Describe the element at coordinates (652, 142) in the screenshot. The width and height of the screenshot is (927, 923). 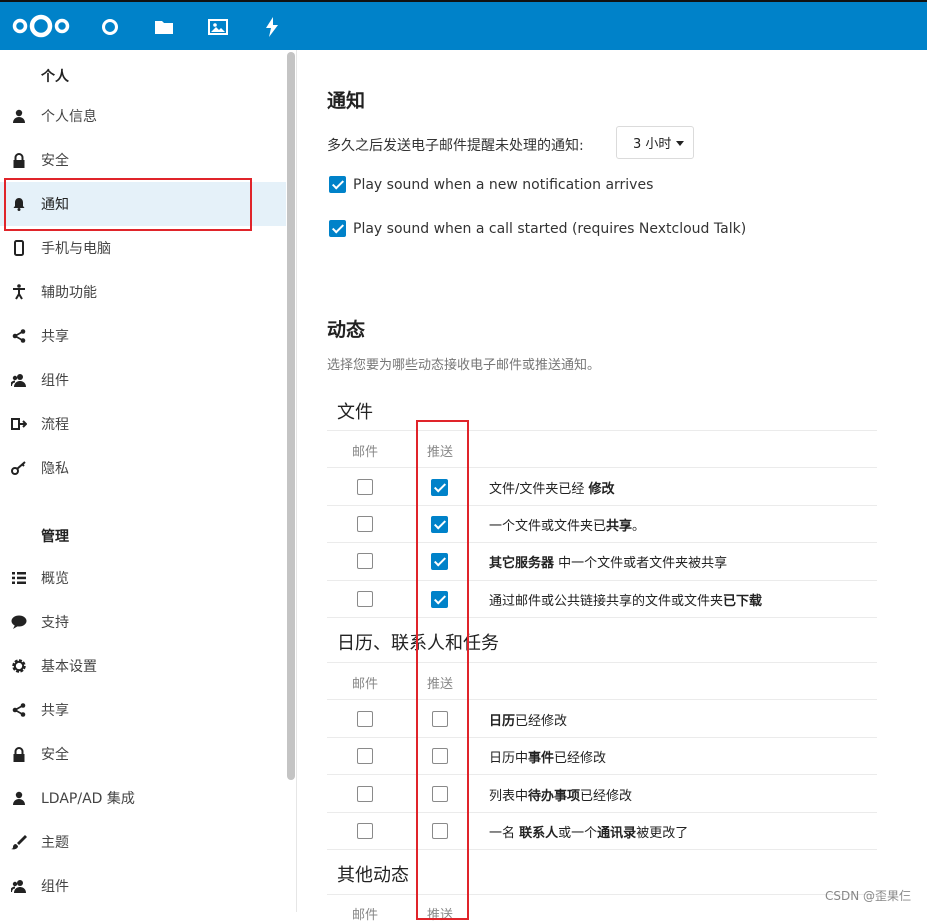
I see `email-delay-value: 3 小时` at that location.